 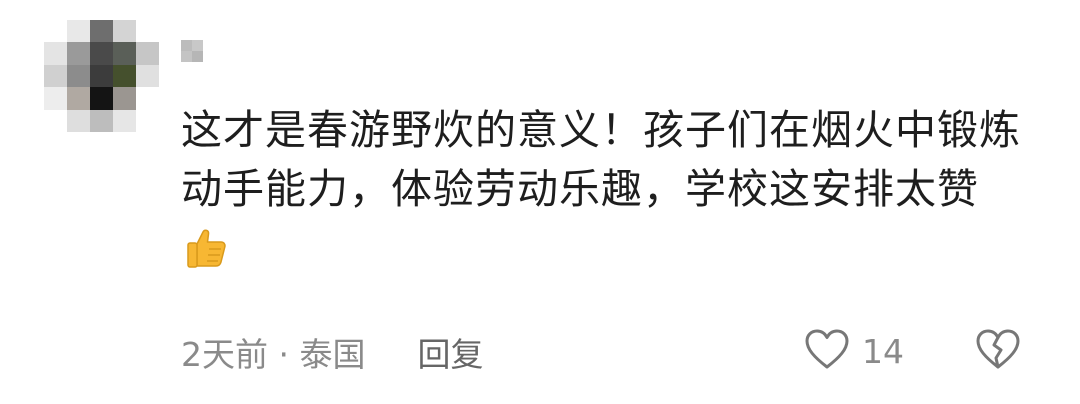 I want to click on comment-meta: 2天前 · 泰国, so click(x=273, y=352).